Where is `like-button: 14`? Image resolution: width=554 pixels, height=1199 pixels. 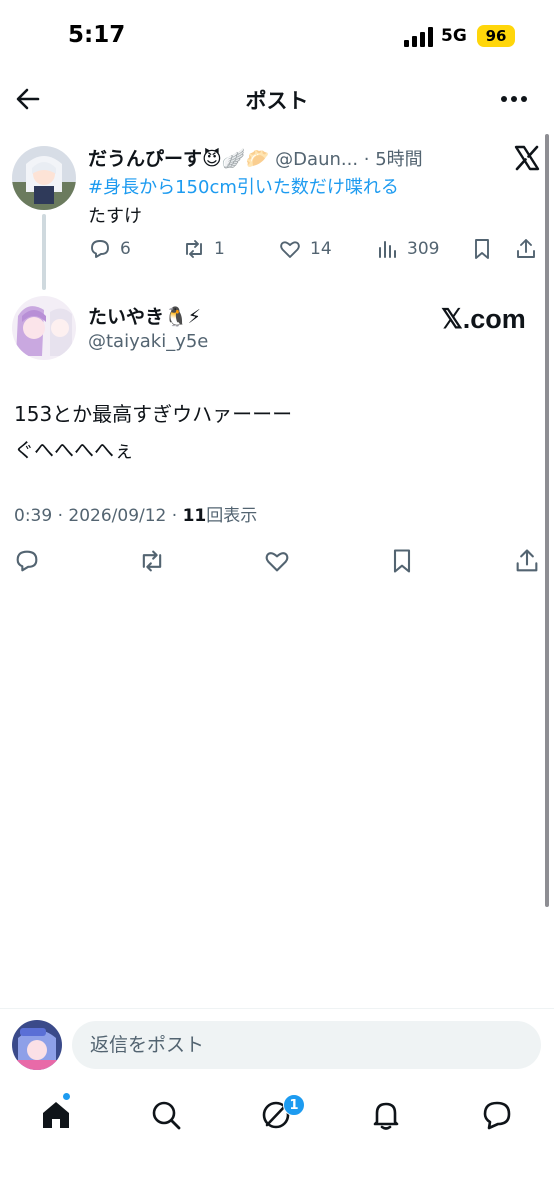 like-button: 14 is located at coordinates (305, 249).